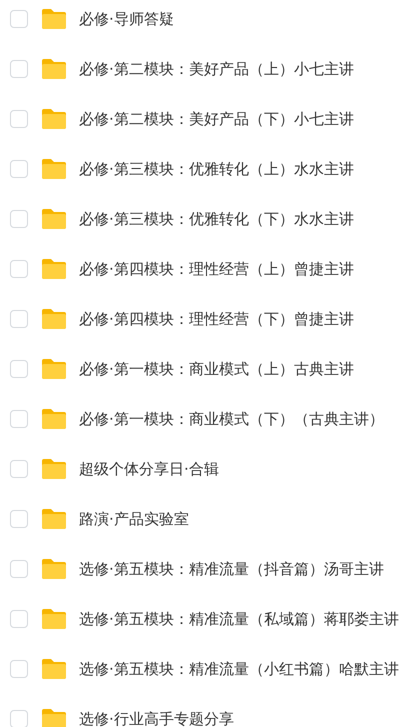 Image resolution: width=416 pixels, height=727 pixels. I want to click on folder-name: 必修·第四模块：理性经营（下）曾捷主讲, so click(216, 319).